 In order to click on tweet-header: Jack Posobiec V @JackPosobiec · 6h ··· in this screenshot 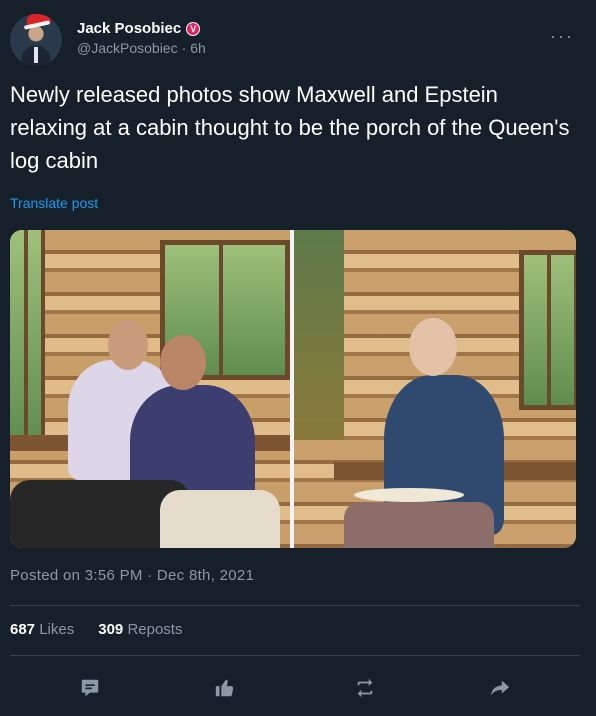, I will do `click(298, 39)`.